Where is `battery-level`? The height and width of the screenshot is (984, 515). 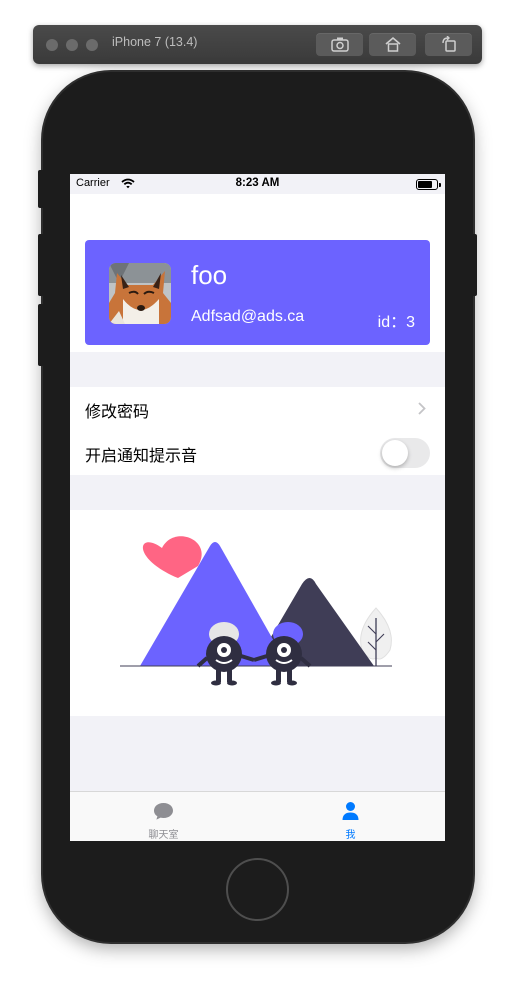
battery-level is located at coordinates (425, 184).